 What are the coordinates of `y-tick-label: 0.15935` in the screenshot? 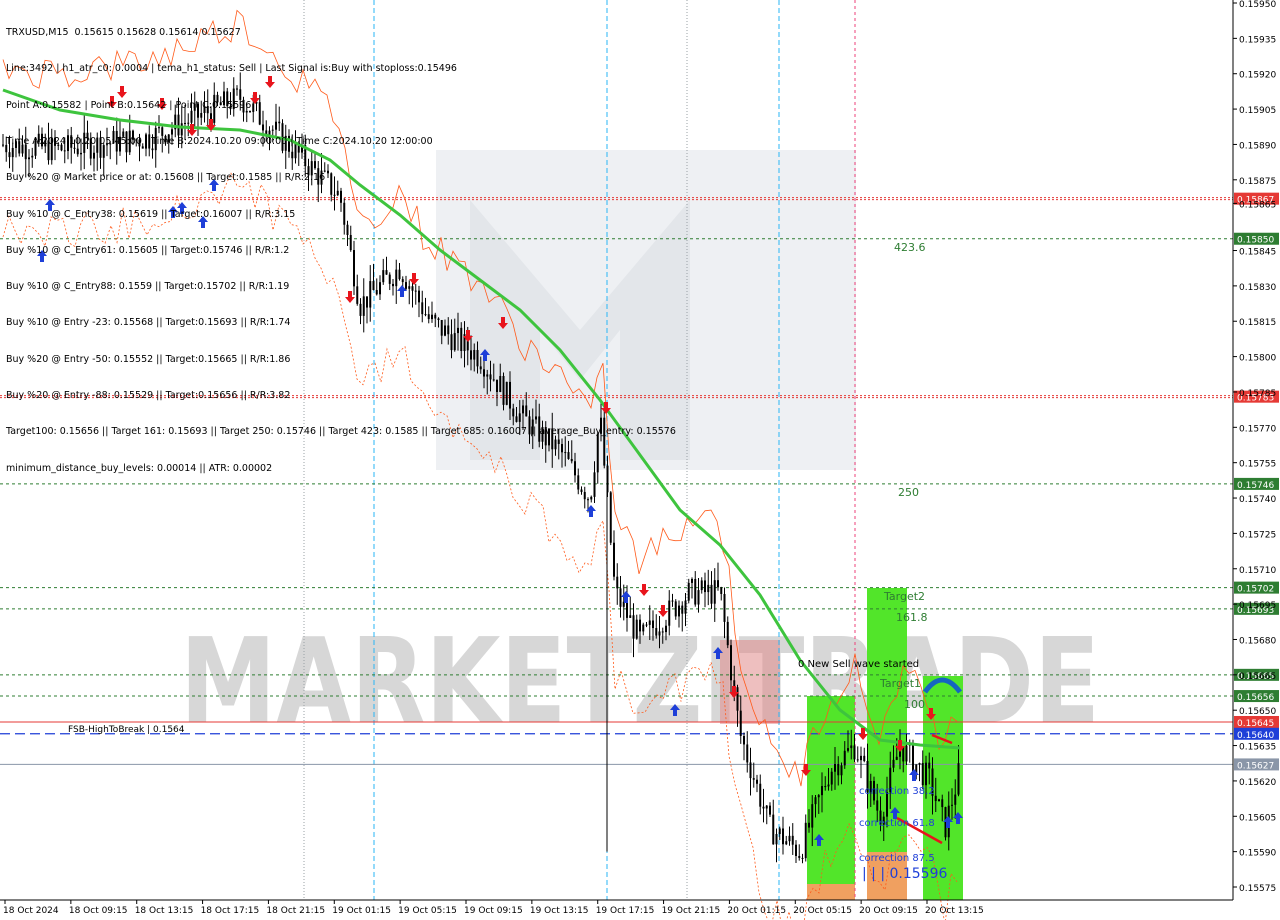 It's located at (1257, 40).